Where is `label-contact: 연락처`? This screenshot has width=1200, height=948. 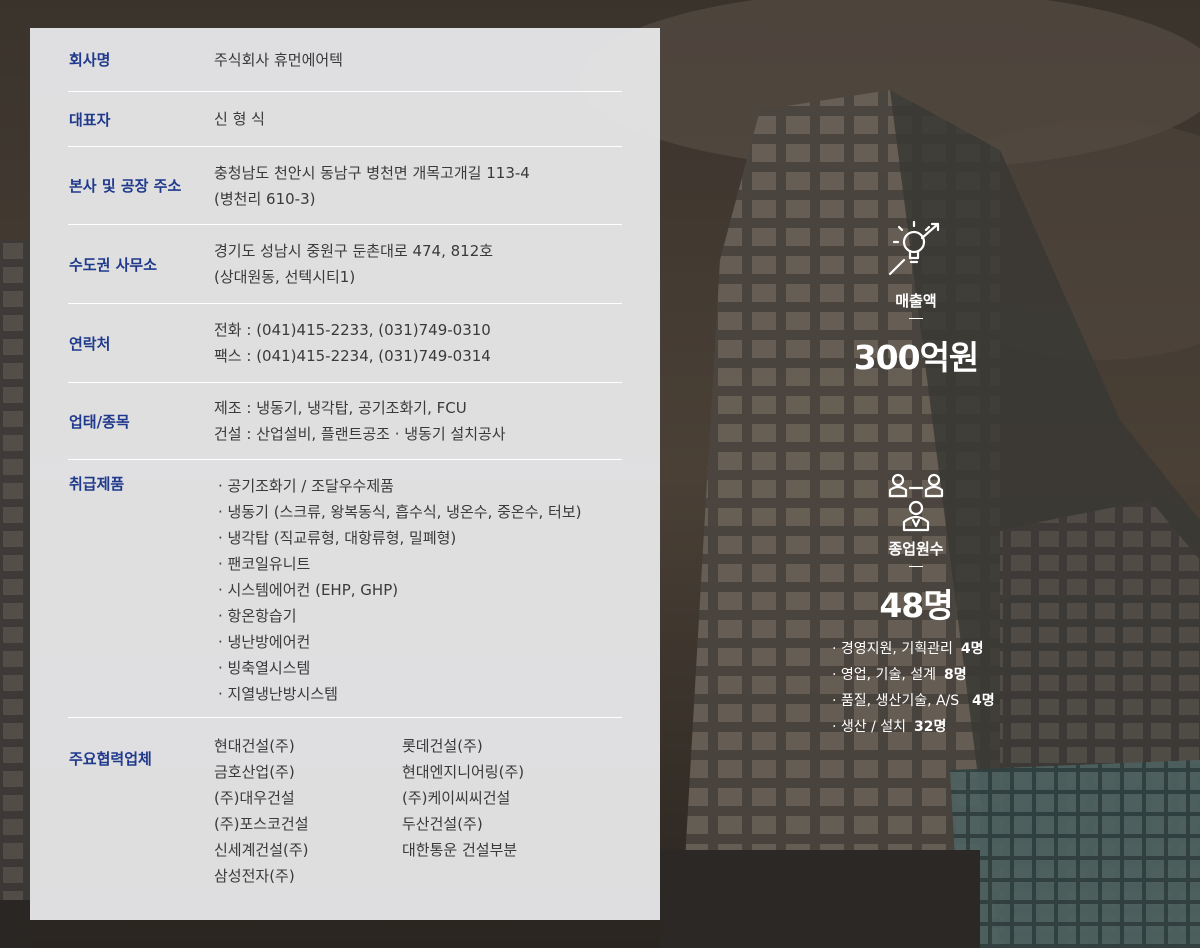 label-contact: 연락처 is located at coordinates (90, 343).